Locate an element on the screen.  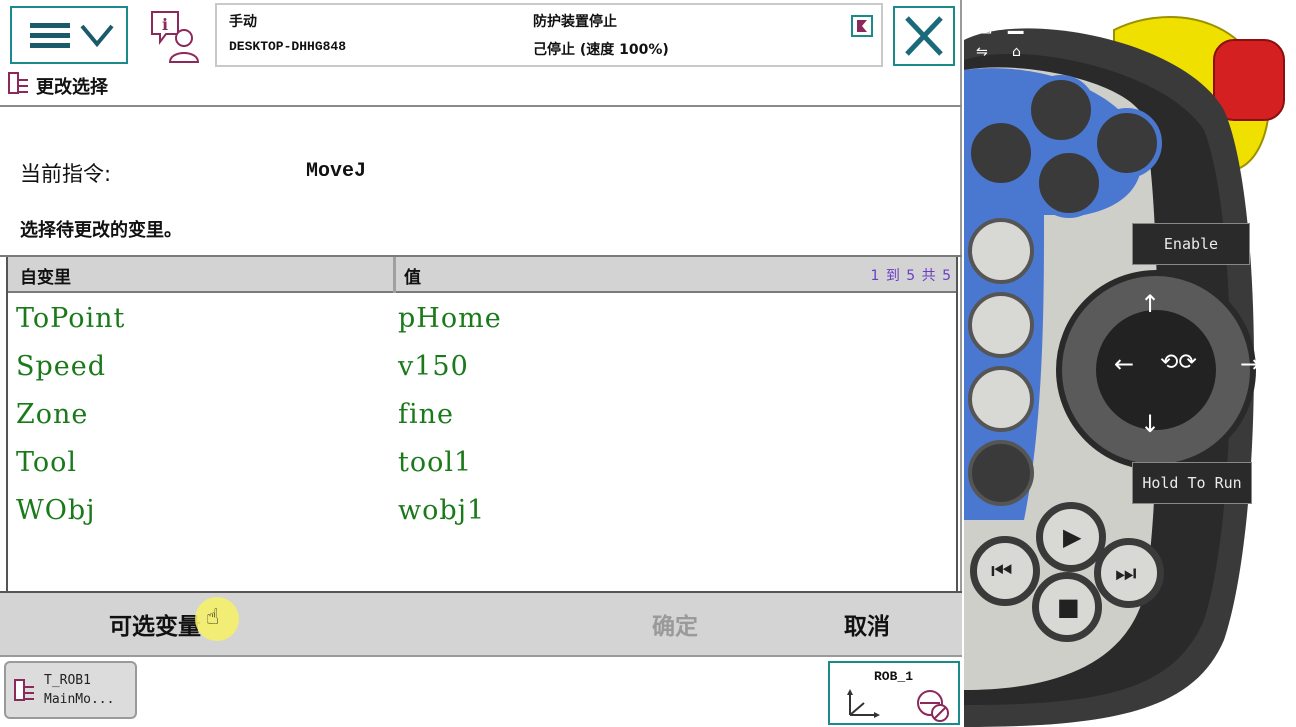
task-bar: T_ROB1 MainMo... ROB_1 is located at coordinates (481, 691).